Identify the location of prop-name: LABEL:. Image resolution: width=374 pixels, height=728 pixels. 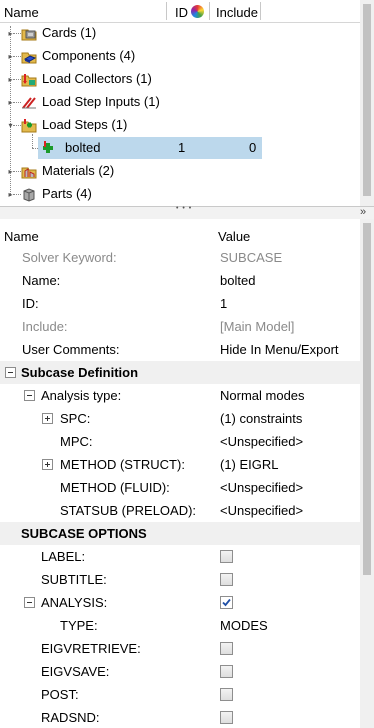
(63, 556).